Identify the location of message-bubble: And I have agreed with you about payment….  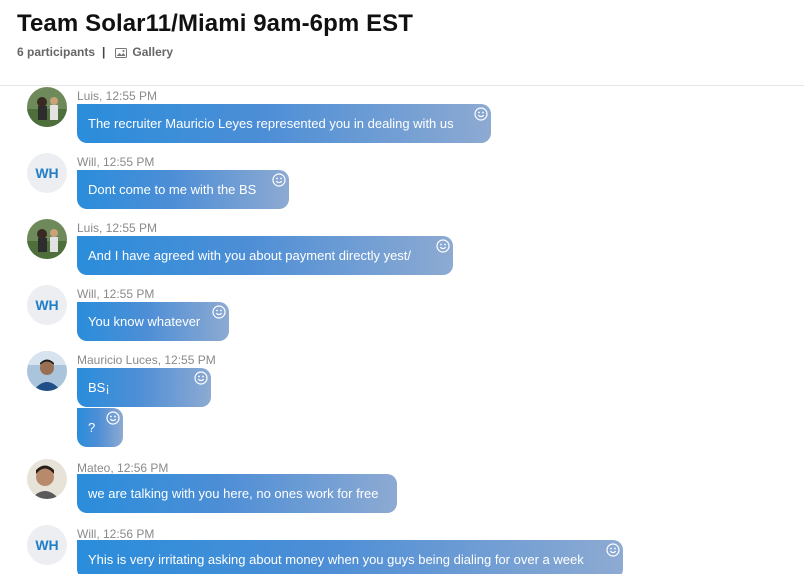
(265, 255).